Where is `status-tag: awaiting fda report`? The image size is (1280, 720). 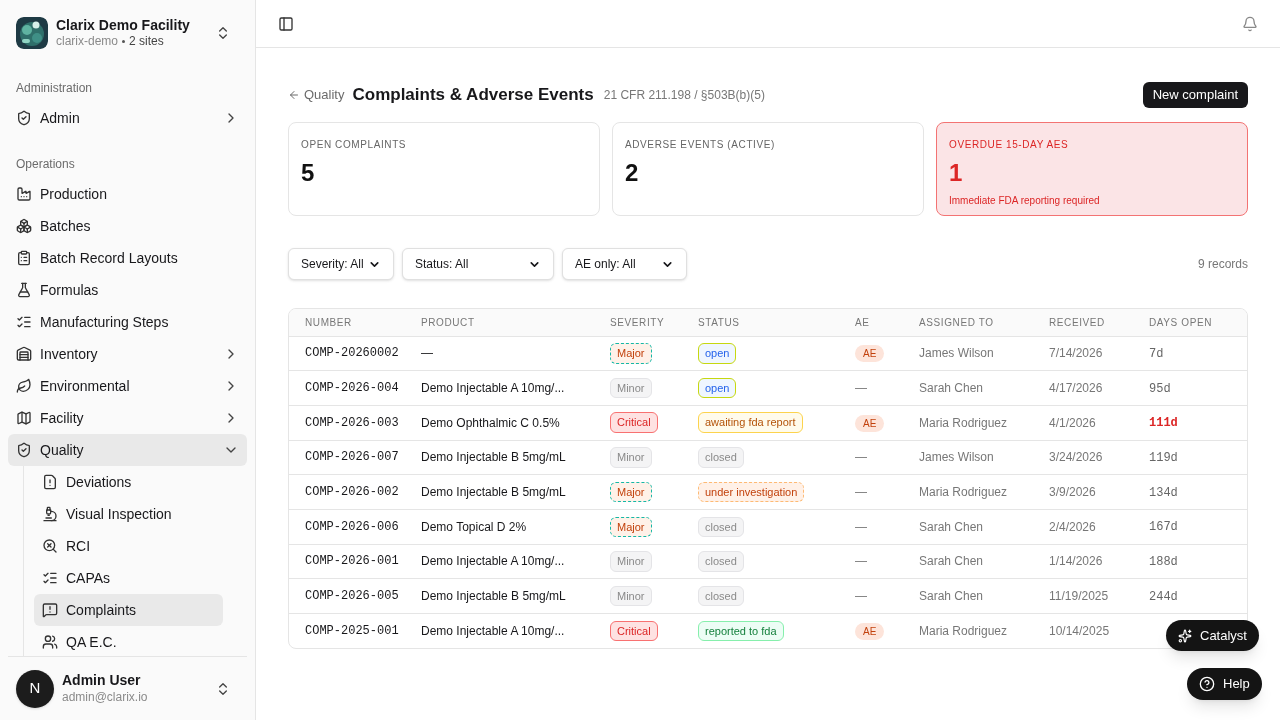 status-tag: awaiting fda report is located at coordinates (750, 422).